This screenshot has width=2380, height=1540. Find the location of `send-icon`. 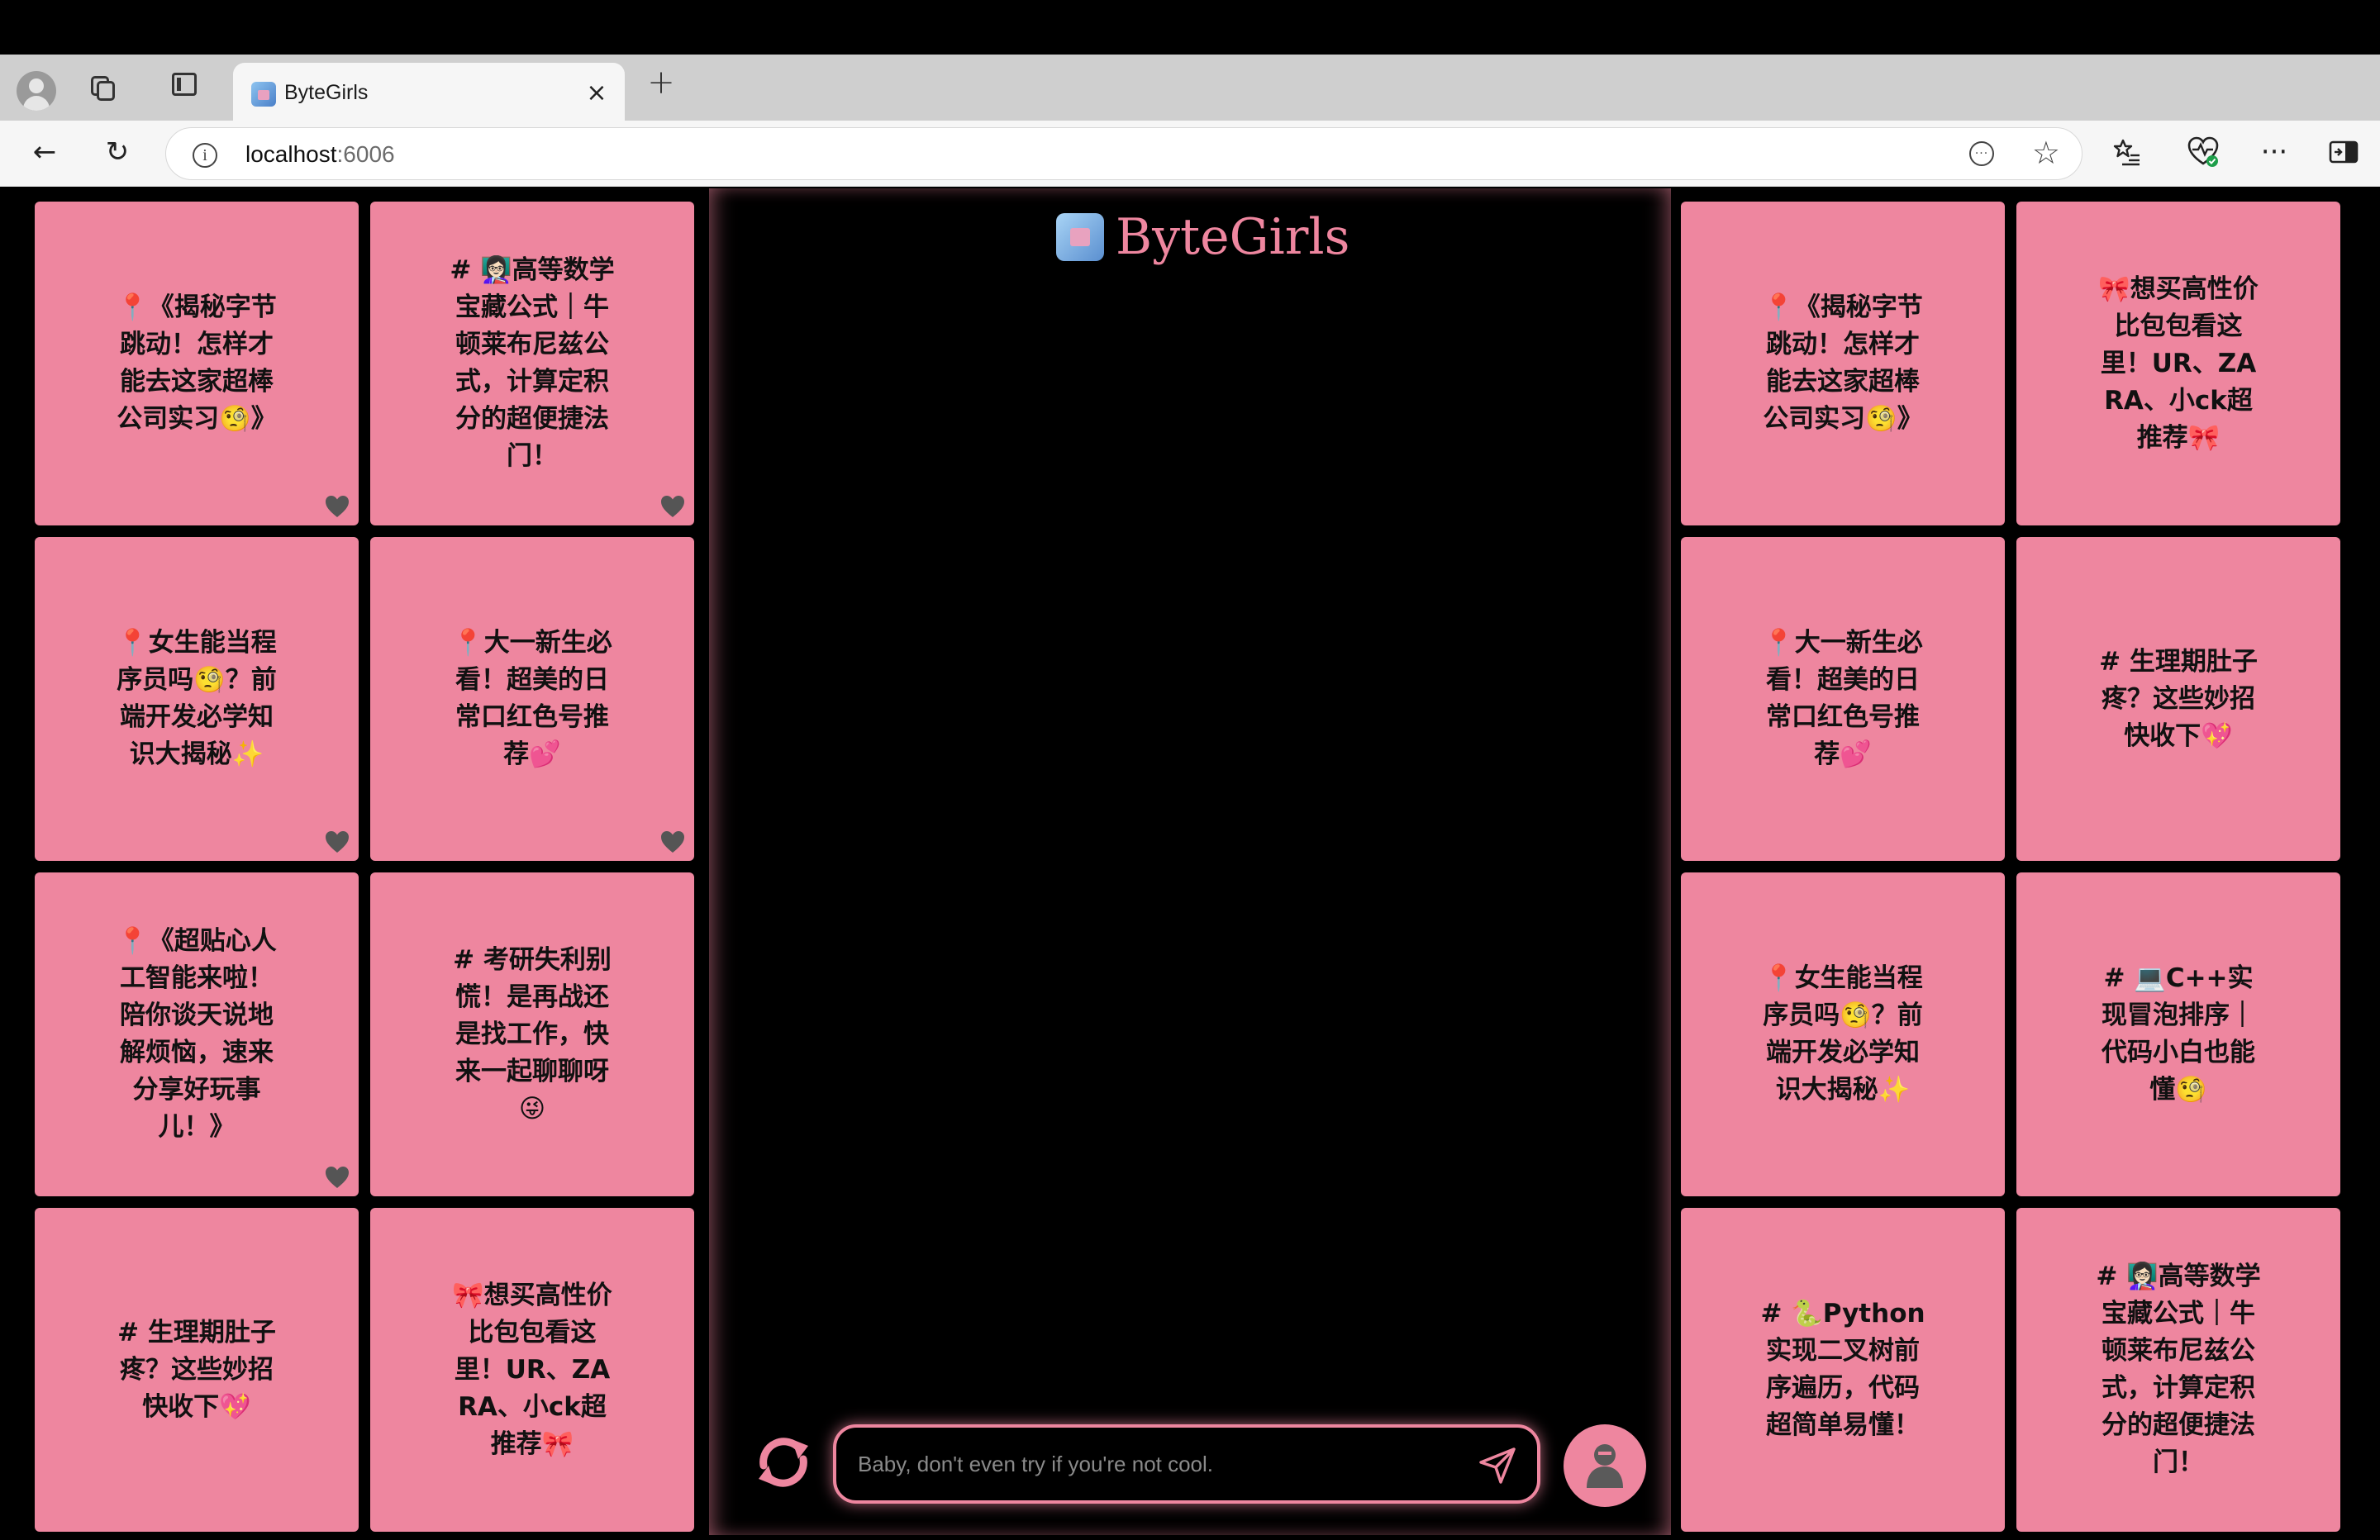

send-icon is located at coordinates (1497, 1465).